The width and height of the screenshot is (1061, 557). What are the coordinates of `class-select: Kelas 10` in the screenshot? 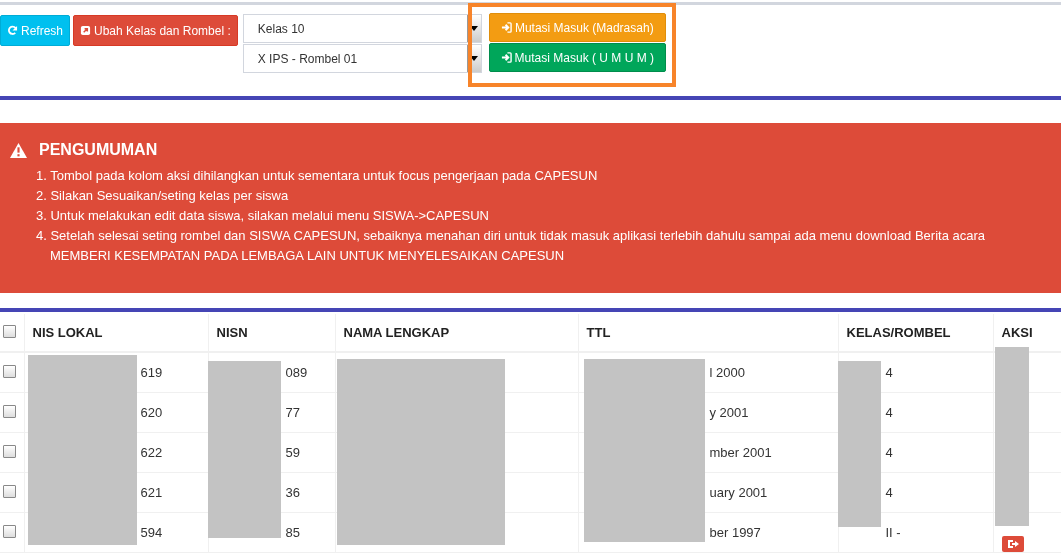 It's located at (362, 28).